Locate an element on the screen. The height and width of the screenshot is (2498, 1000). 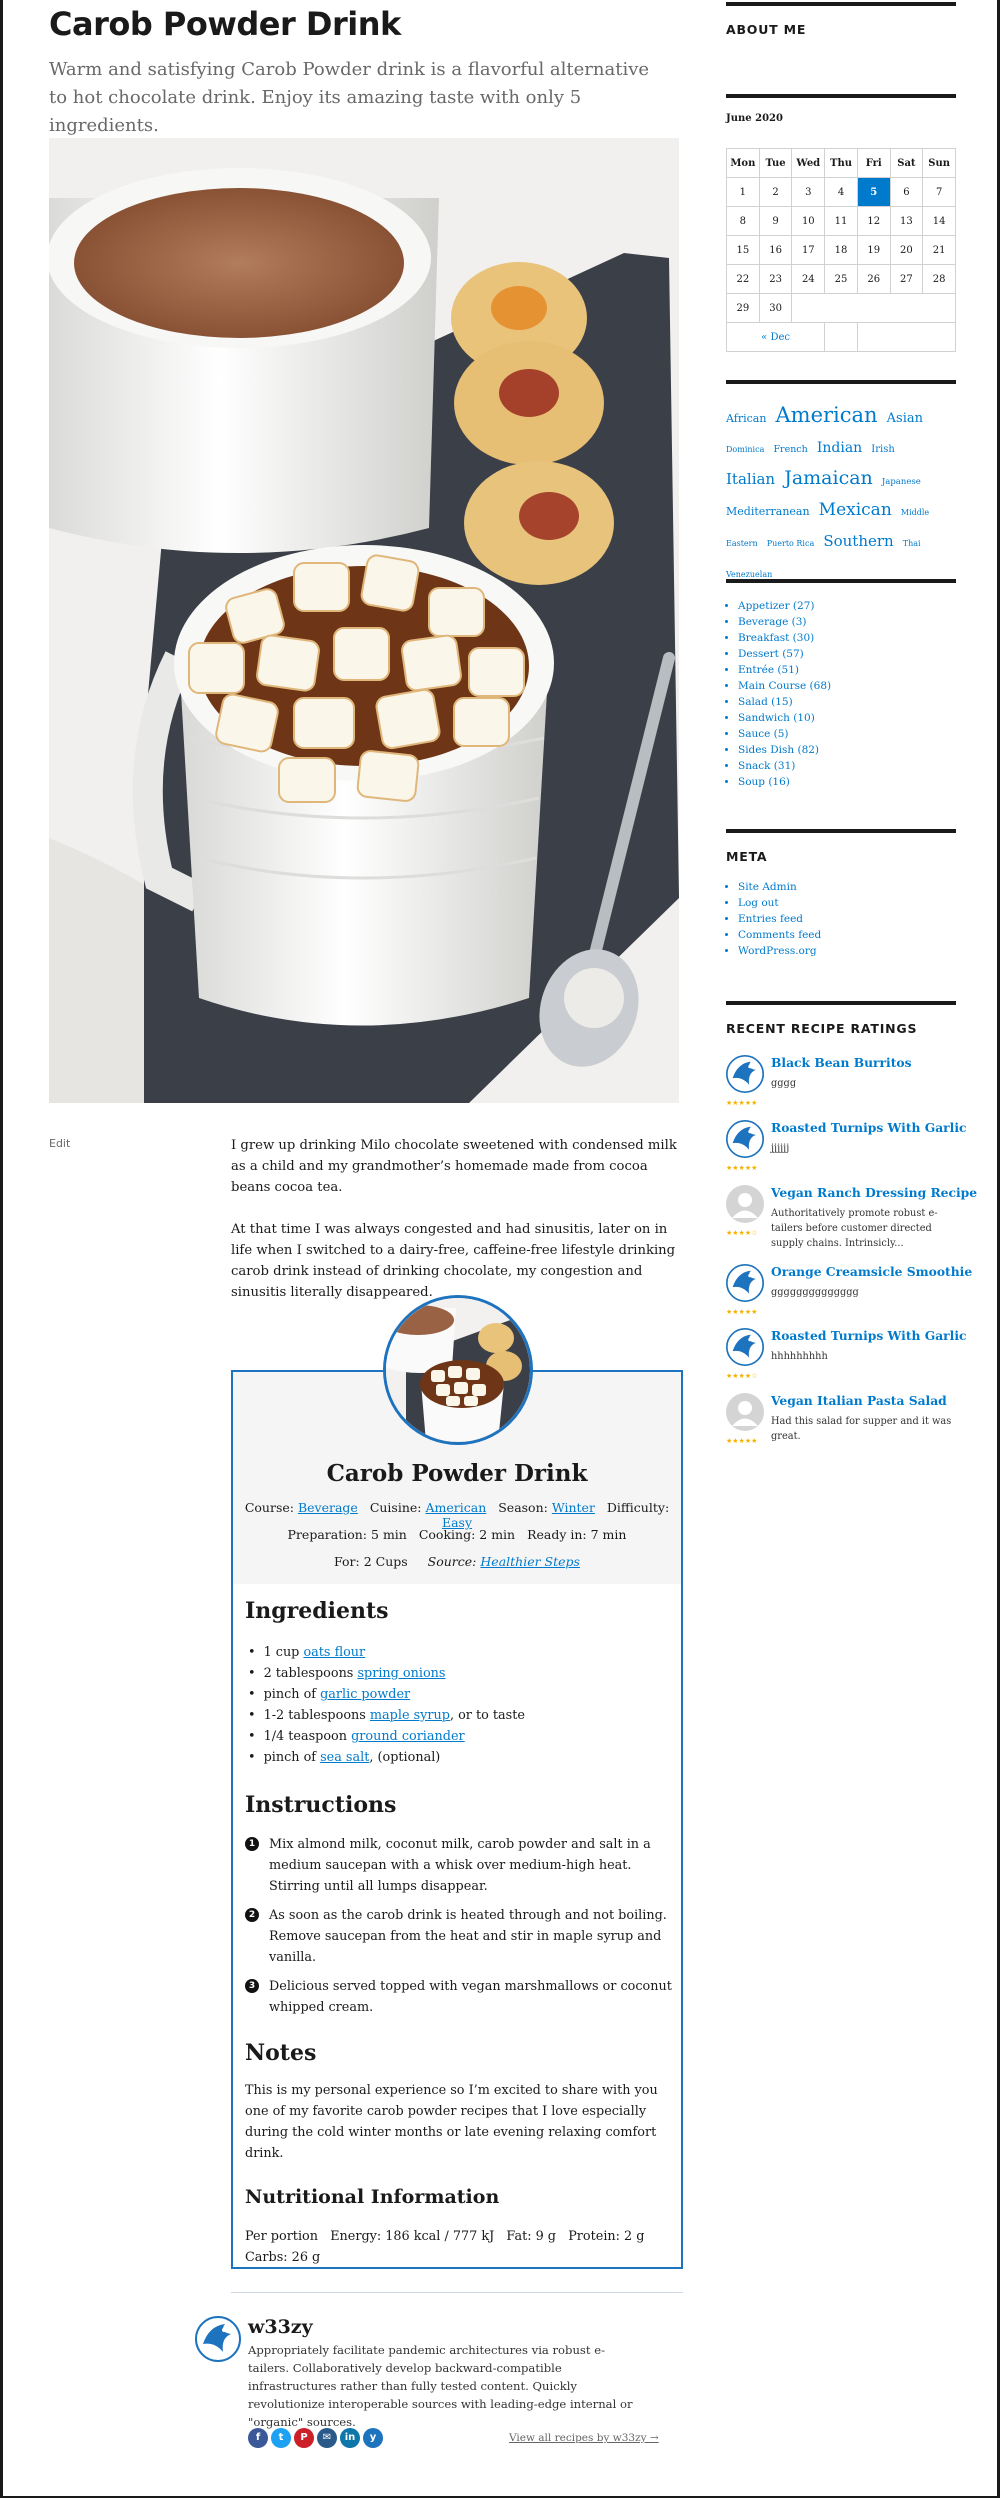
calendar-day: 27 is located at coordinates (906, 279).